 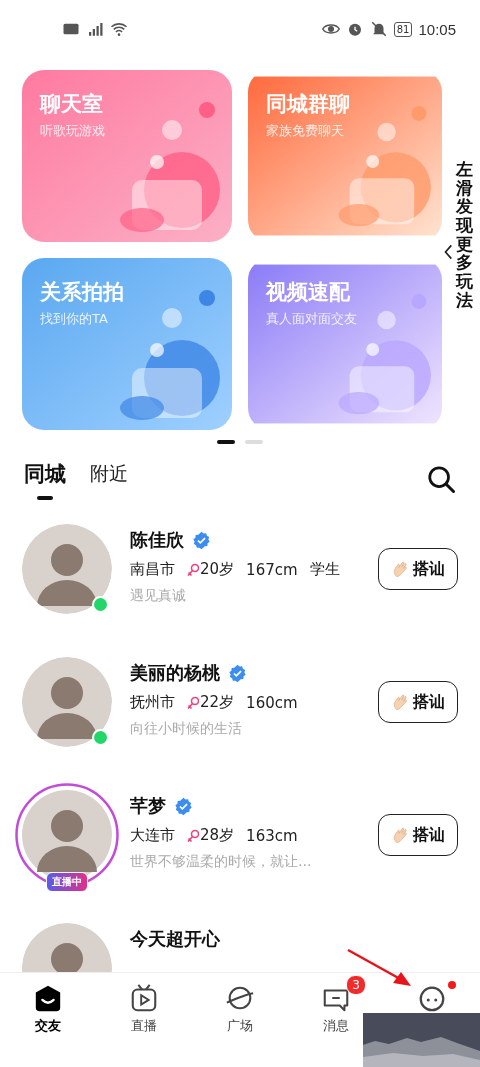 What do you see at coordinates (152, 835) in the screenshot?
I see `user-city: 大连市` at bounding box center [152, 835].